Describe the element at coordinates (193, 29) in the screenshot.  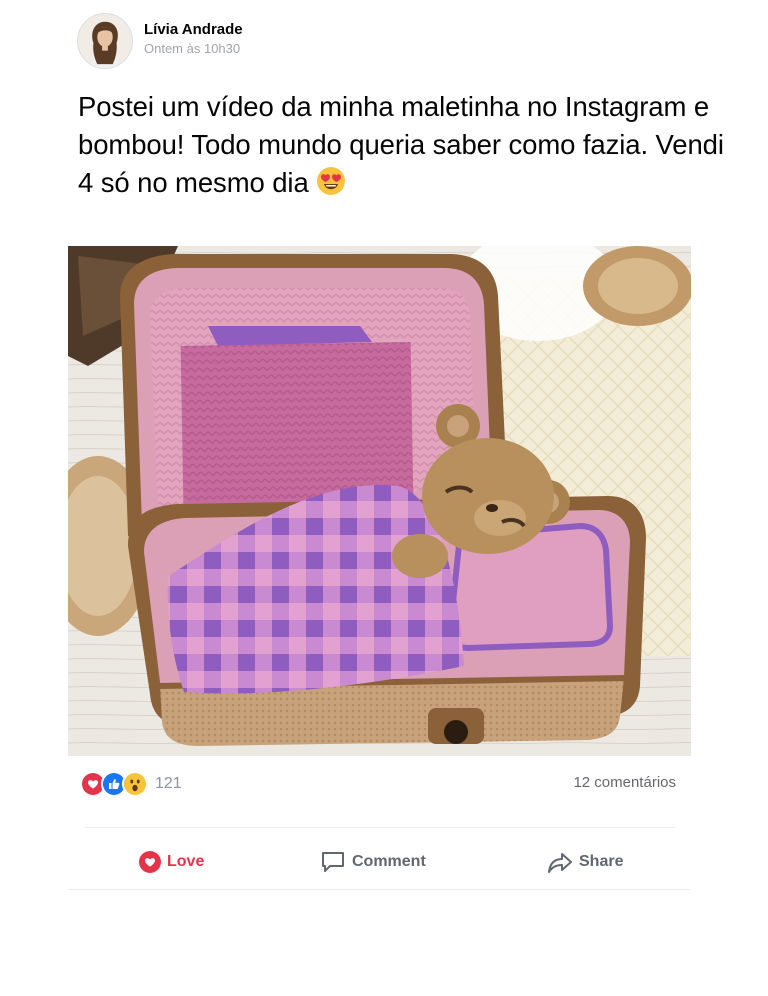
I see `author-name: Lívia Andrade` at that location.